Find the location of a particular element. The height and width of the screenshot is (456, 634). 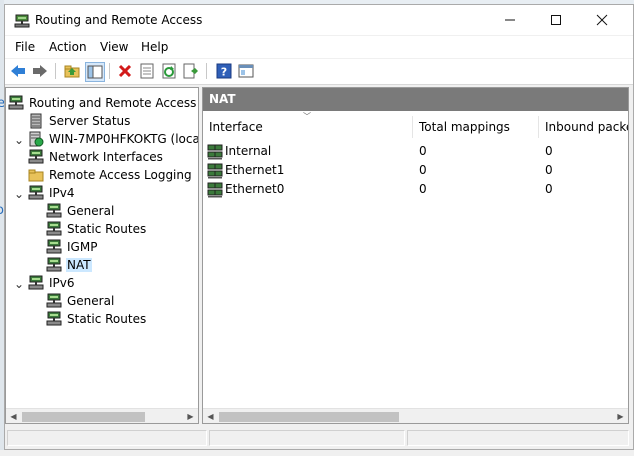

maximize-button is located at coordinates (556, 20).